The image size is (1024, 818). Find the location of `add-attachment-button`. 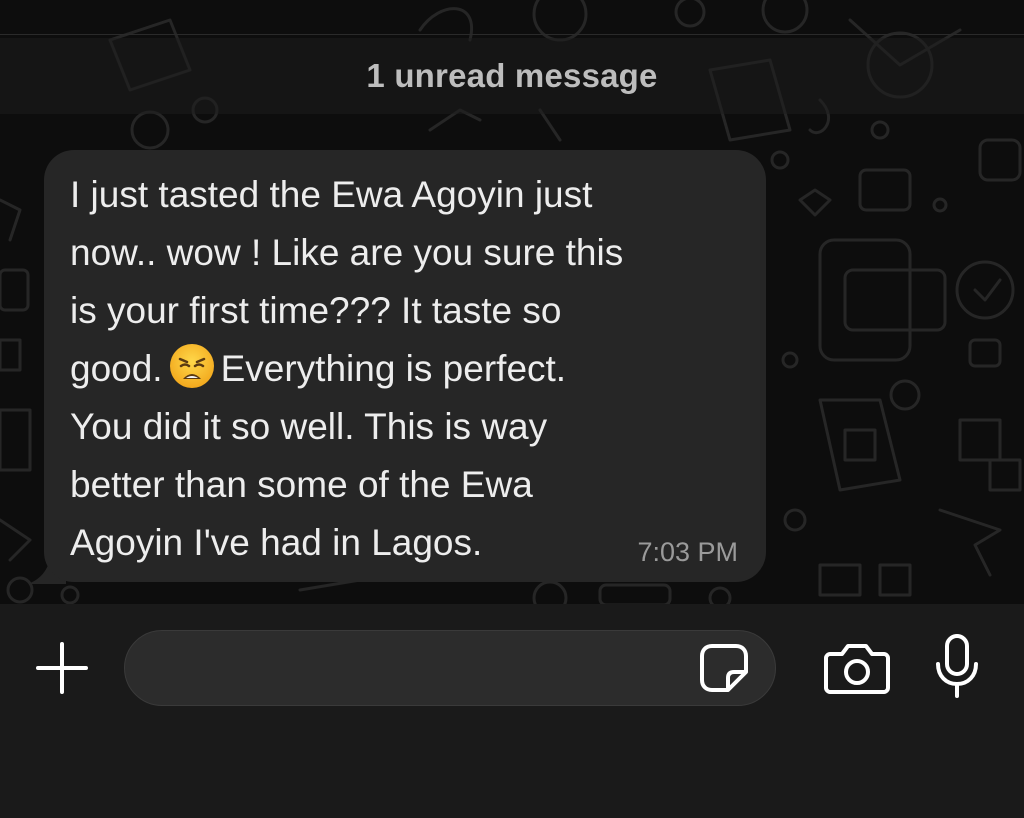

add-attachment-button is located at coordinates (62, 668).